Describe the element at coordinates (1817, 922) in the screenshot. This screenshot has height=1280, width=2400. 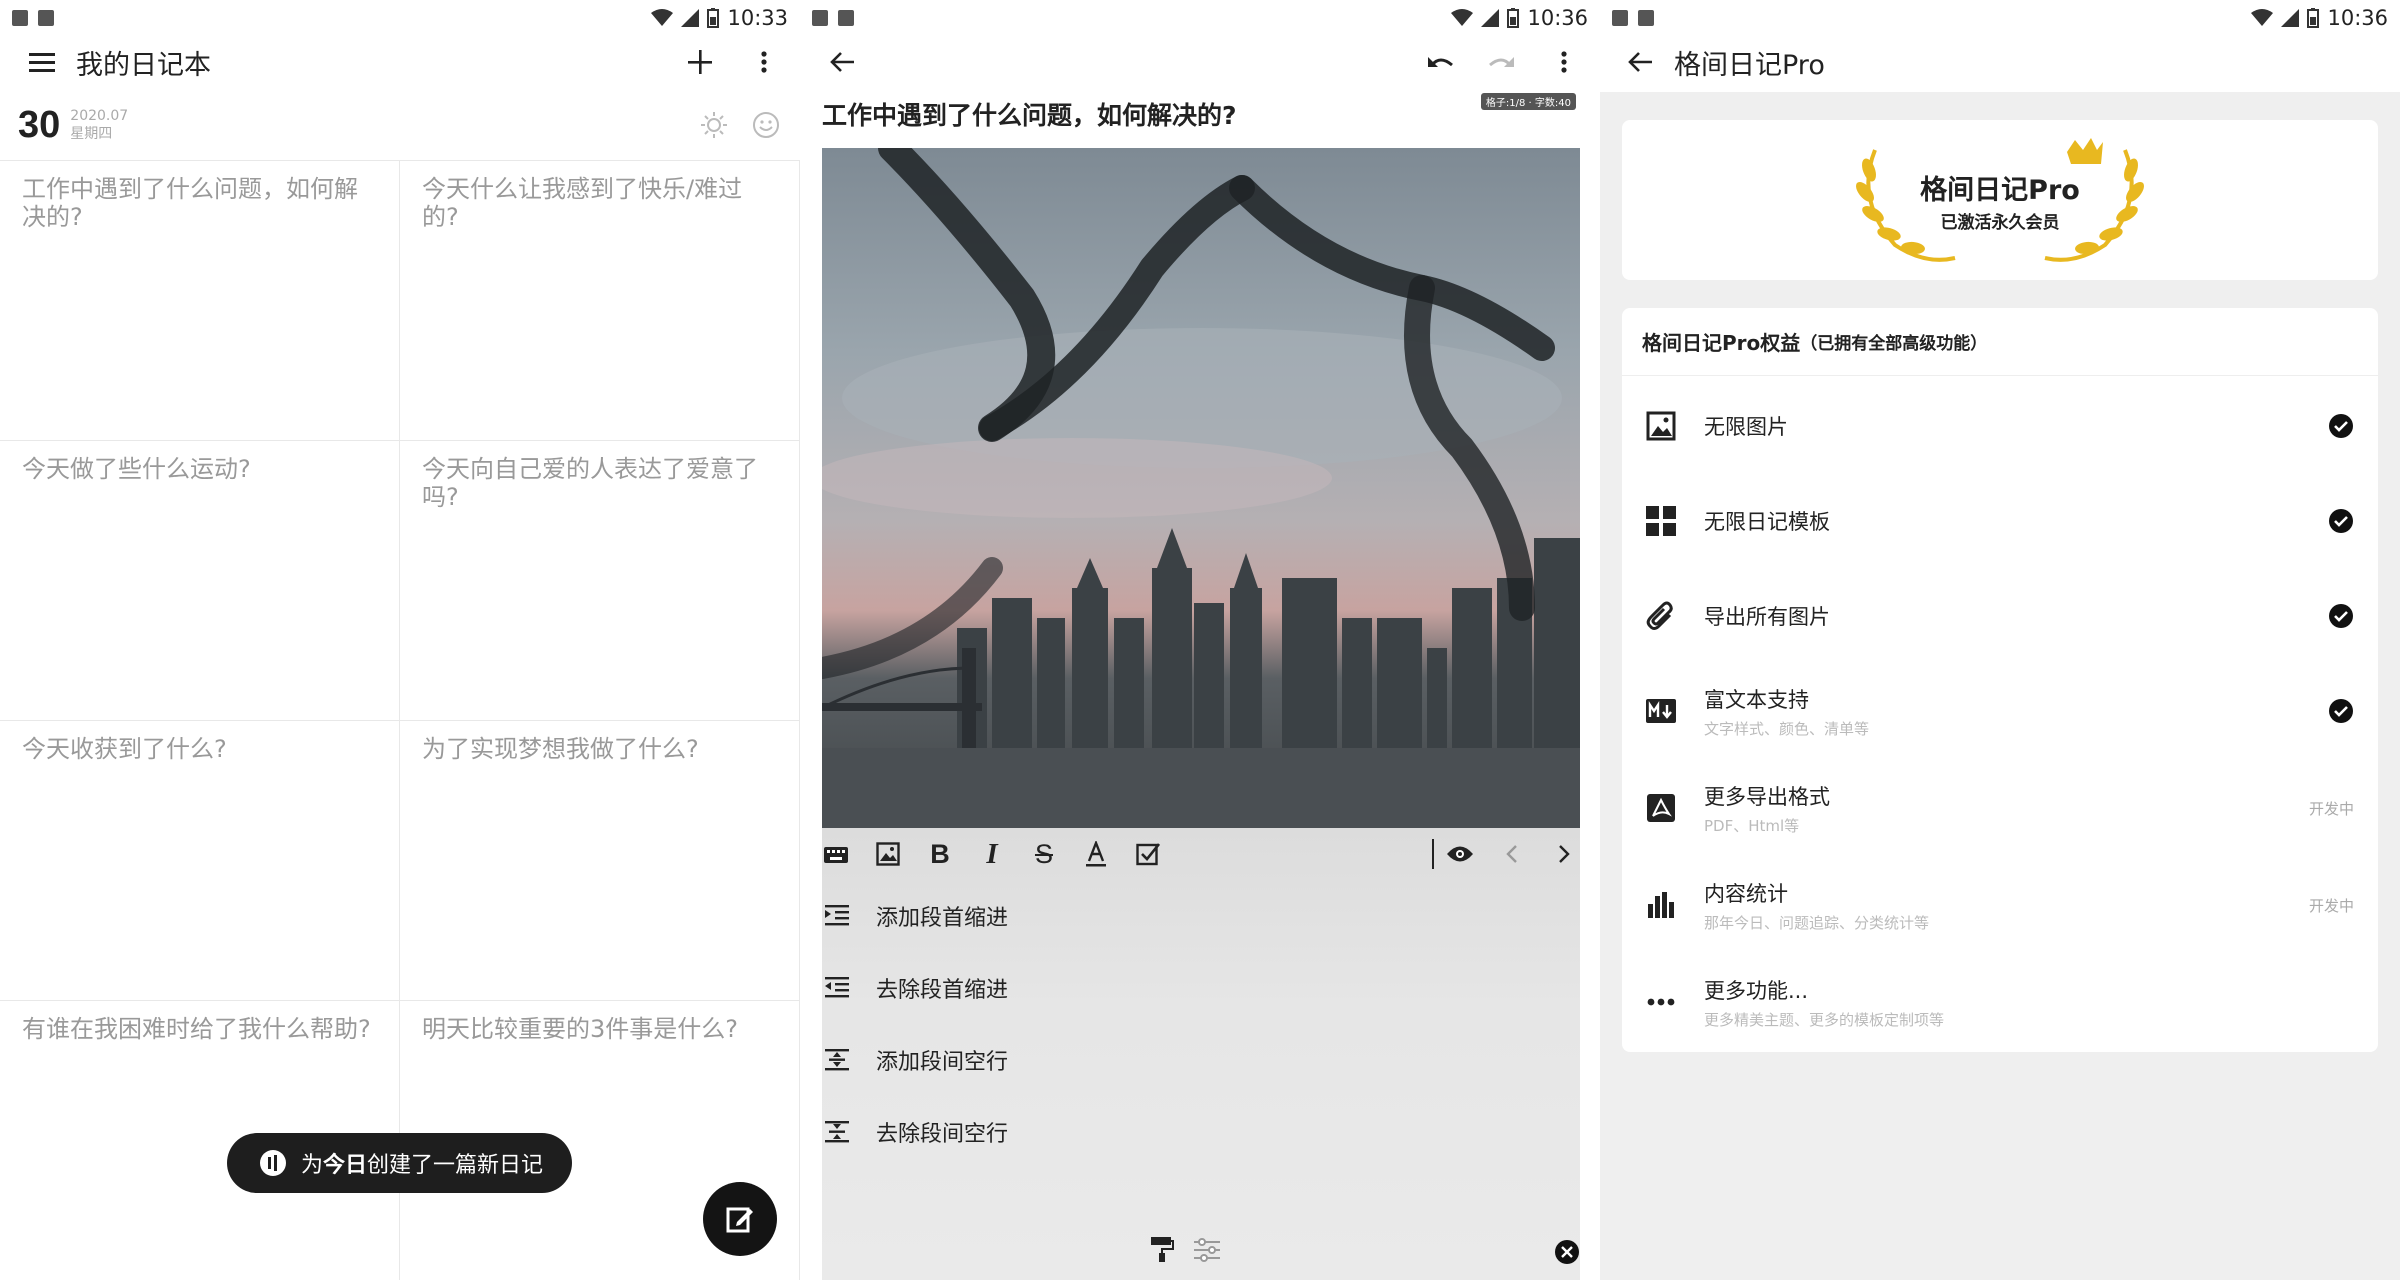
I see `feature-desc: 那年今日、问题追踪、分类统计等` at that location.